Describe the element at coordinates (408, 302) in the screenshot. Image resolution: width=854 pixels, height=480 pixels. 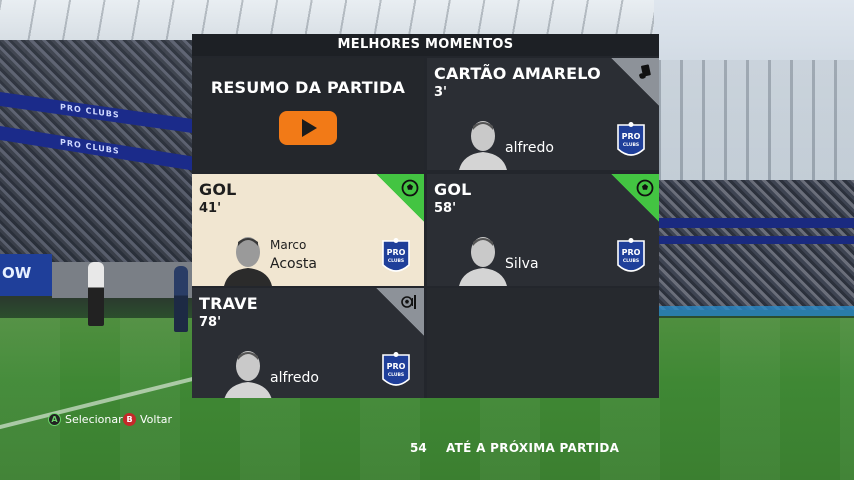
I see `goalpost-icon` at that location.